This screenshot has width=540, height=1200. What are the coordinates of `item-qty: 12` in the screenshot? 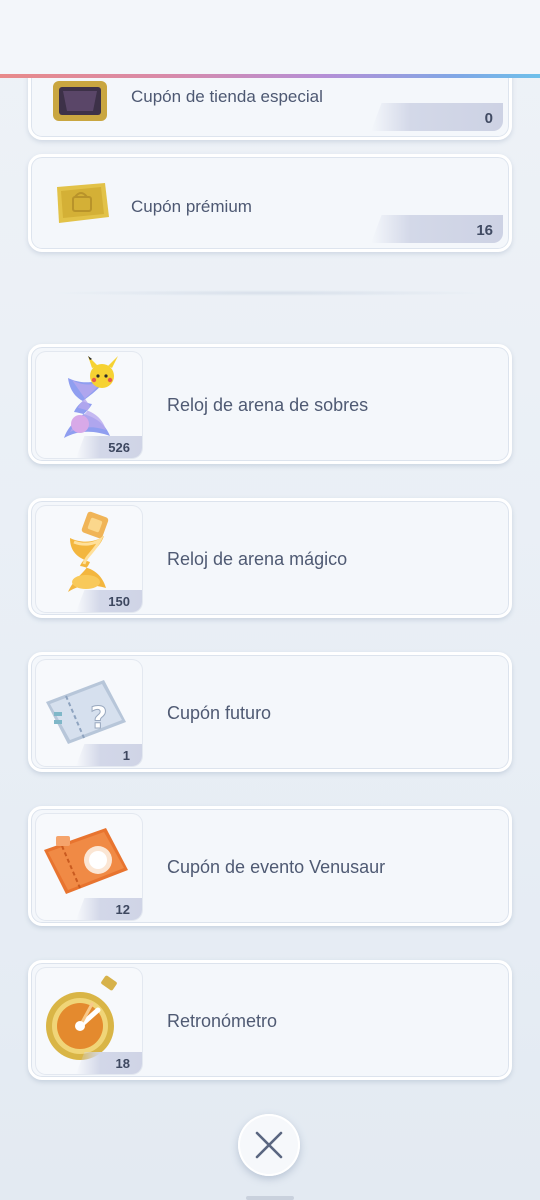 It's located at (122, 909).